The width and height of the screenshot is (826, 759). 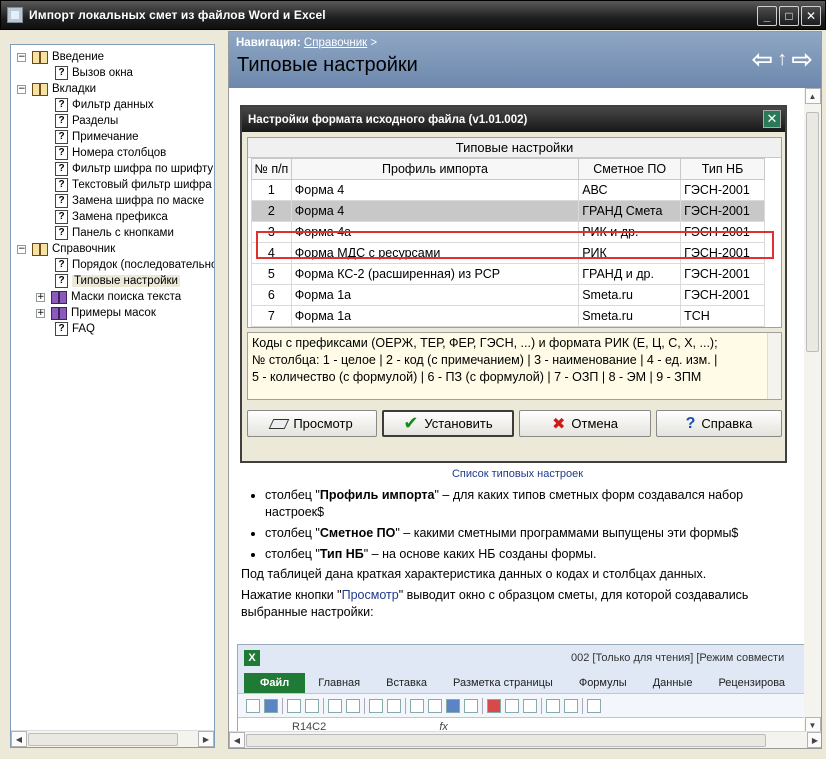 I want to click on table-cell: АВС, so click(x=630, y=190).